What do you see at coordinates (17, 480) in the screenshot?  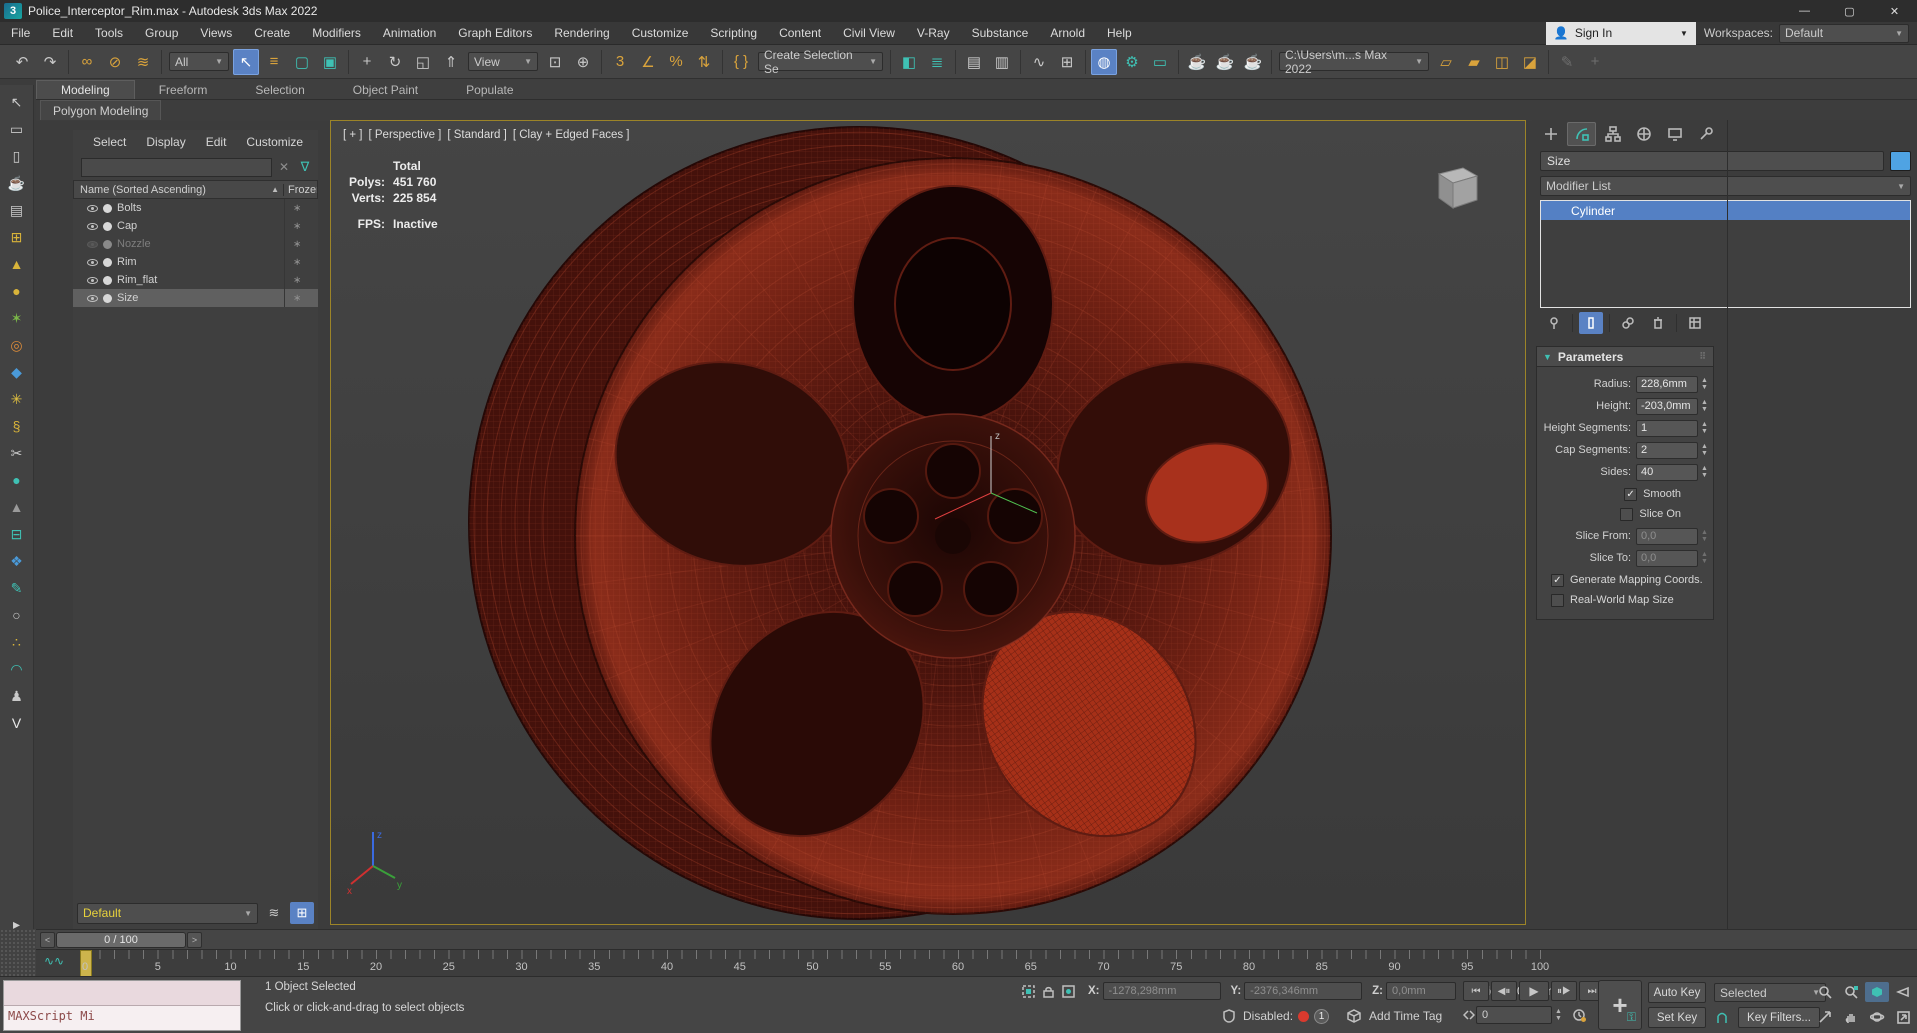 I see `sphere-teal-icon: ●` at bounding box center [17, 480].